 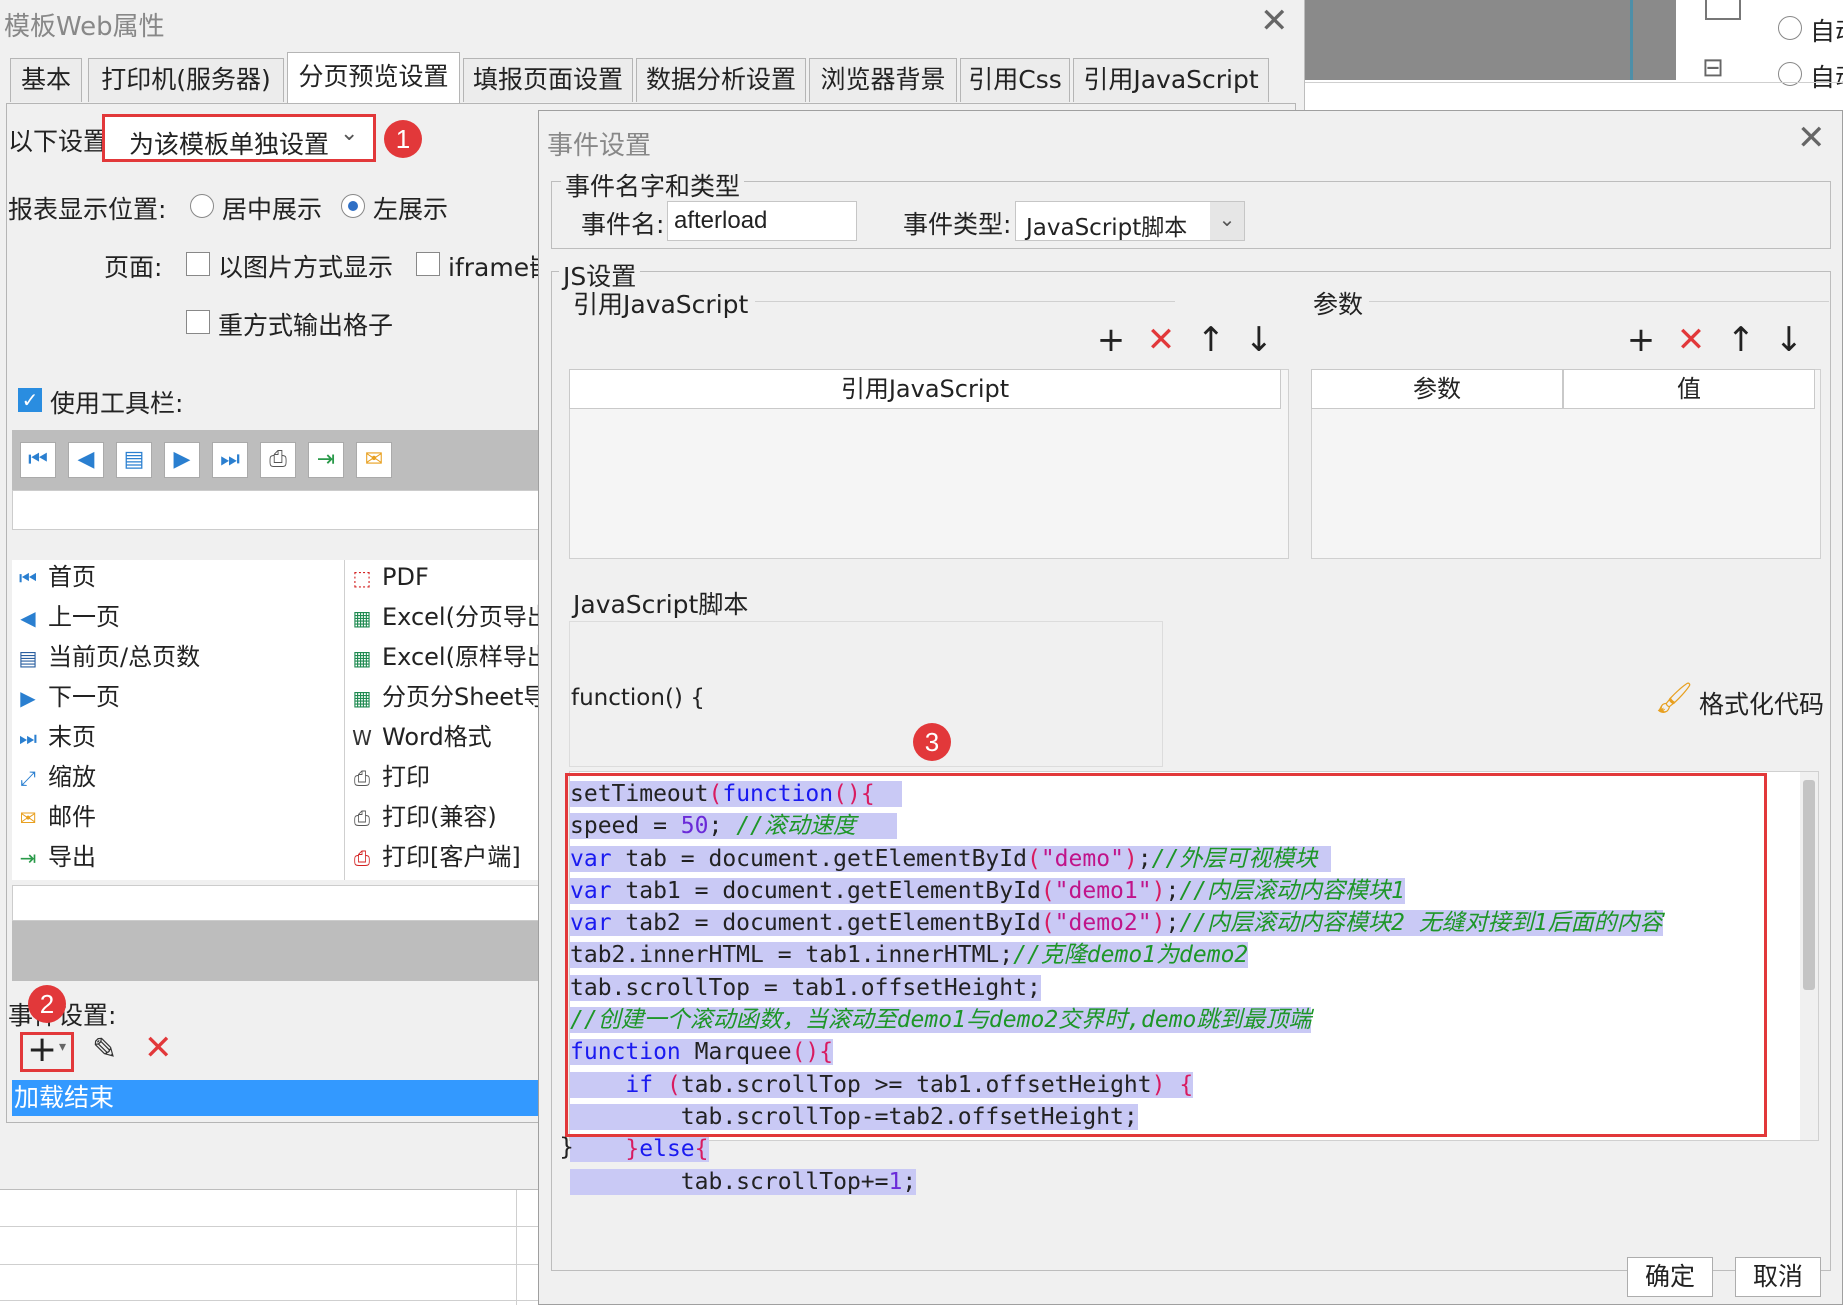 What do you see at coordinates (373, 78) in the screenshot?
I see `tab-page-preview: 分页预览设置` at bounding box center [373, 78].